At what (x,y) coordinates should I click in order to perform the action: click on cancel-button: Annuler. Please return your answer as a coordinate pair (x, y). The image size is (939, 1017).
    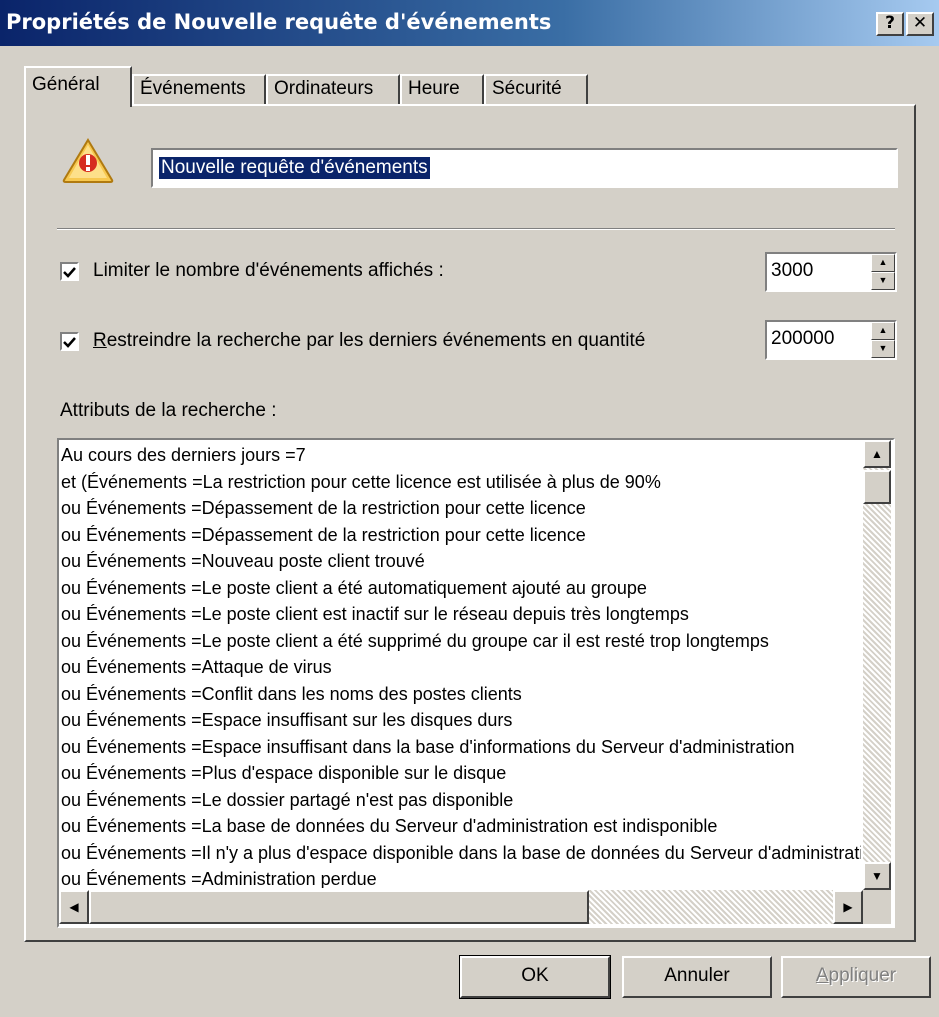
    Looking at the image, I should click on (697, 977).